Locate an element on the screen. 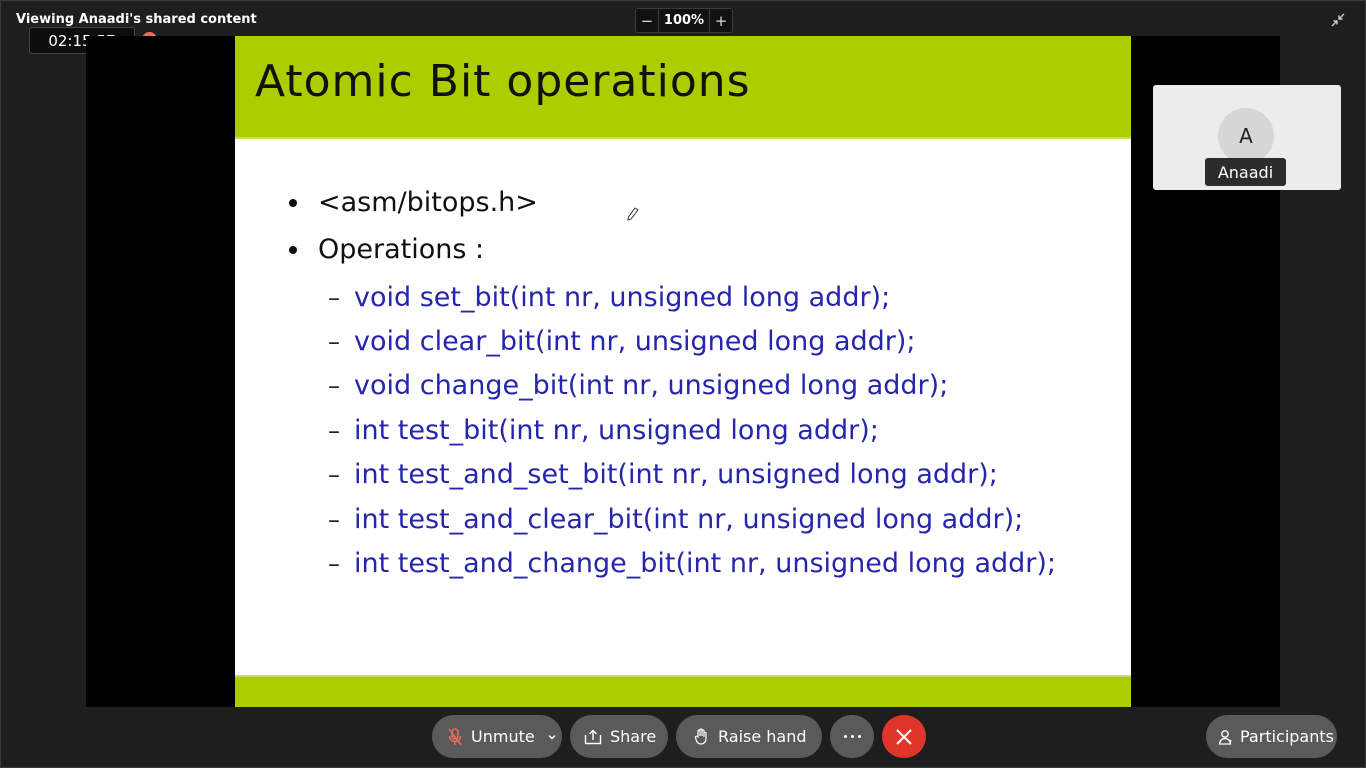 The image size is (1366, 768). slide-header: Atomic Bit operations is located at coordinates (683, 87).